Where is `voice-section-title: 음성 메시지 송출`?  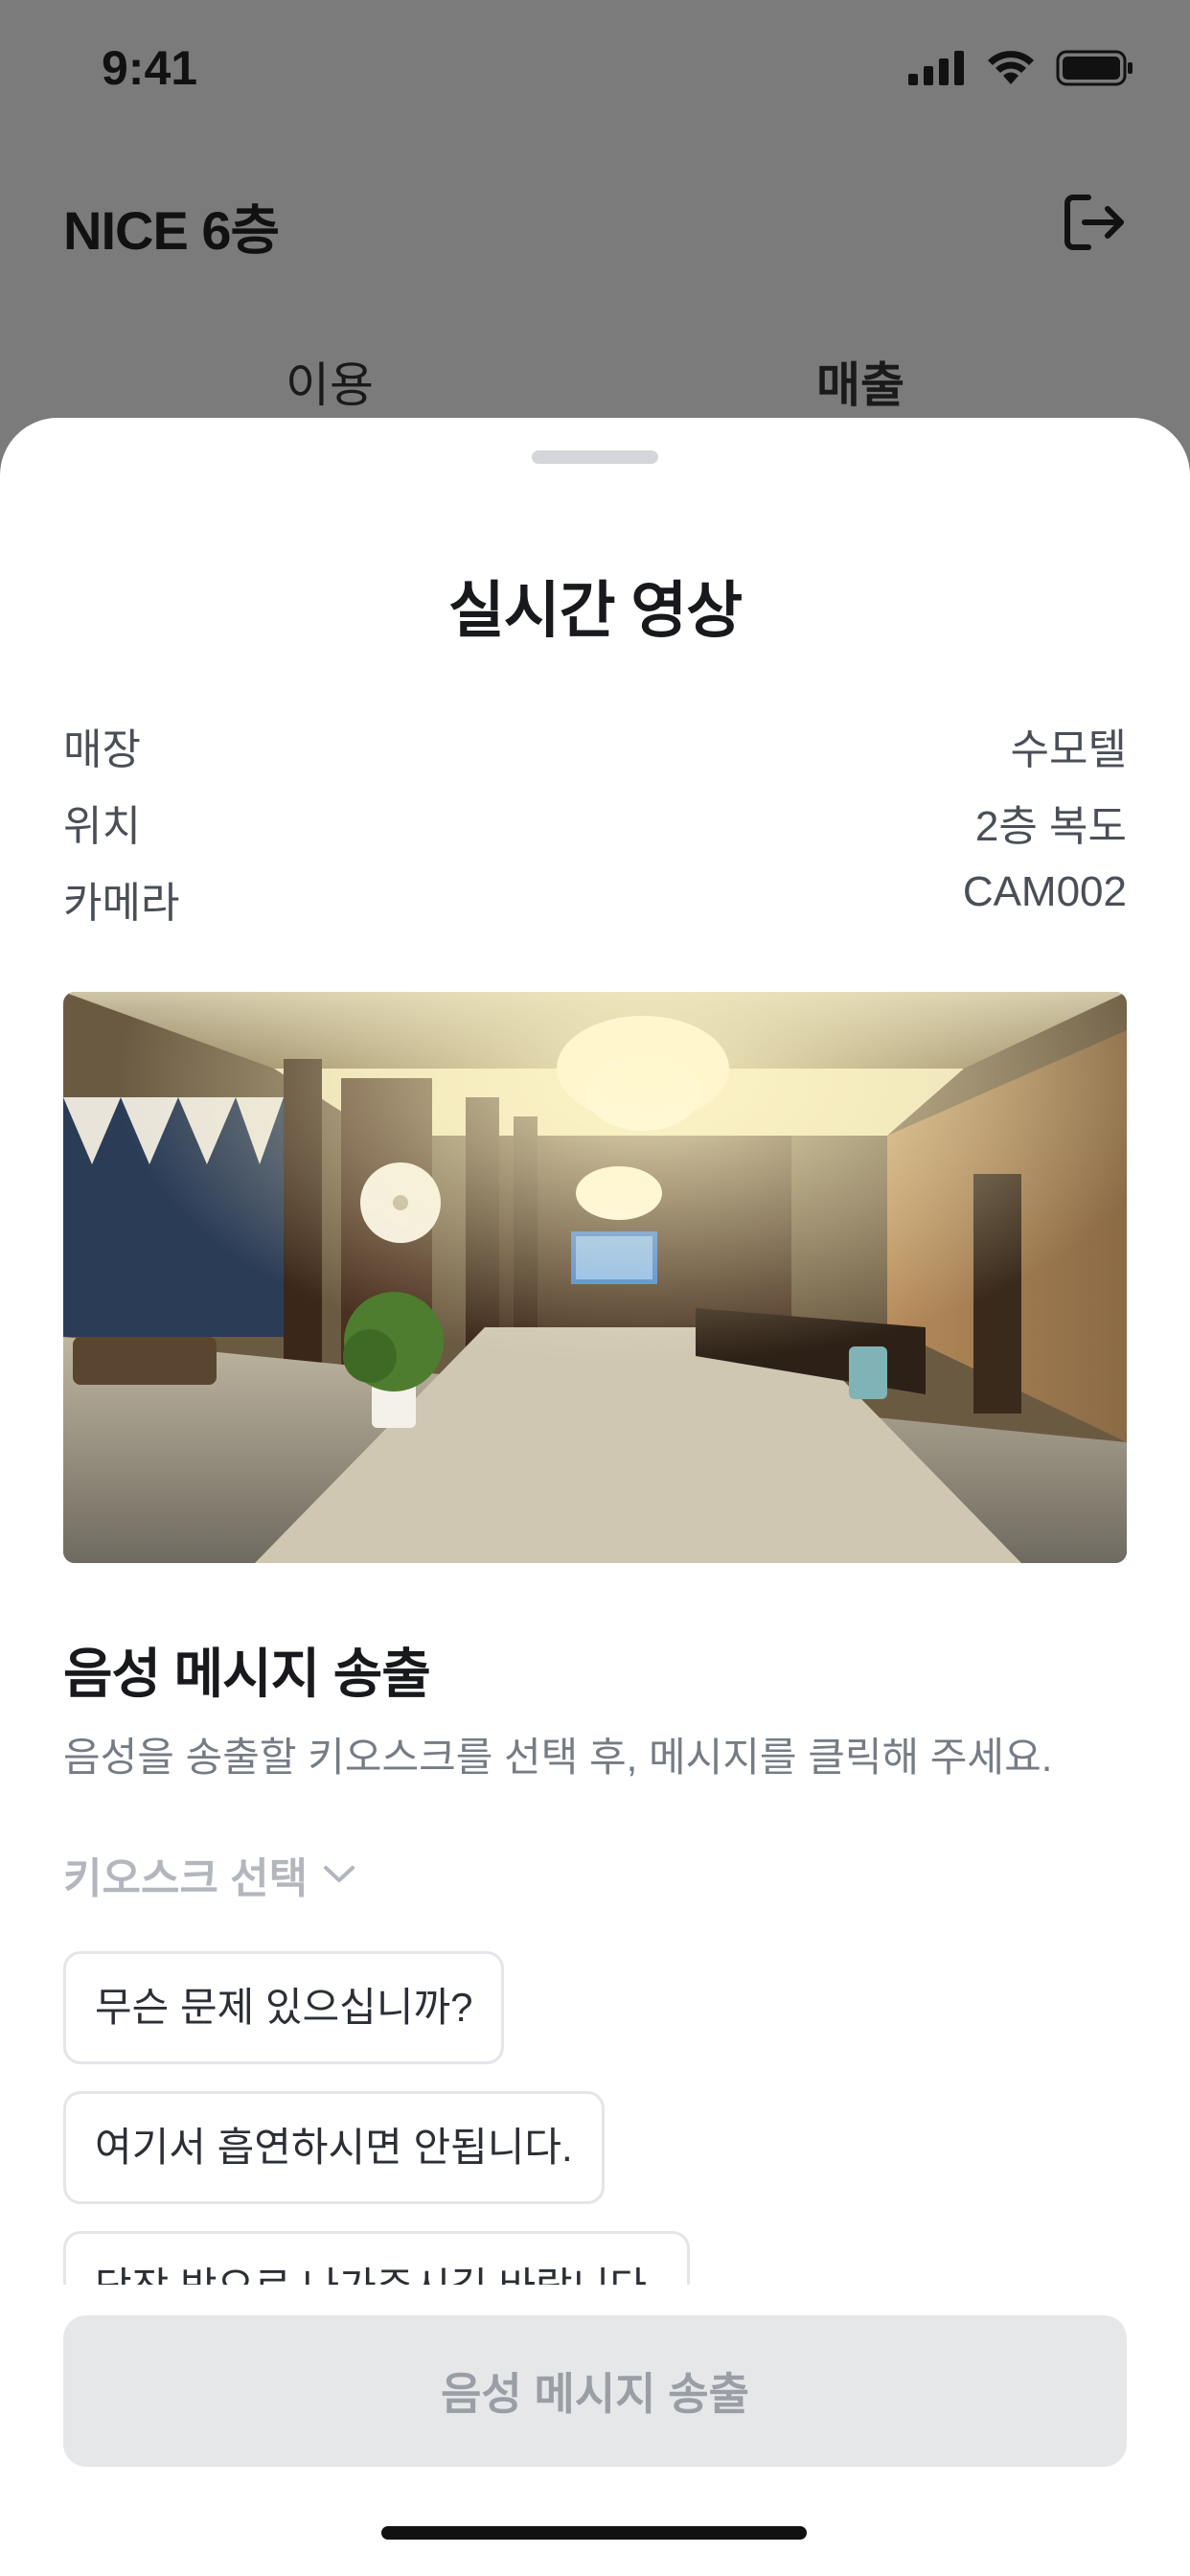
voice-section-title: 음성 메시지 송출 is located at coordinates (247, 1674).